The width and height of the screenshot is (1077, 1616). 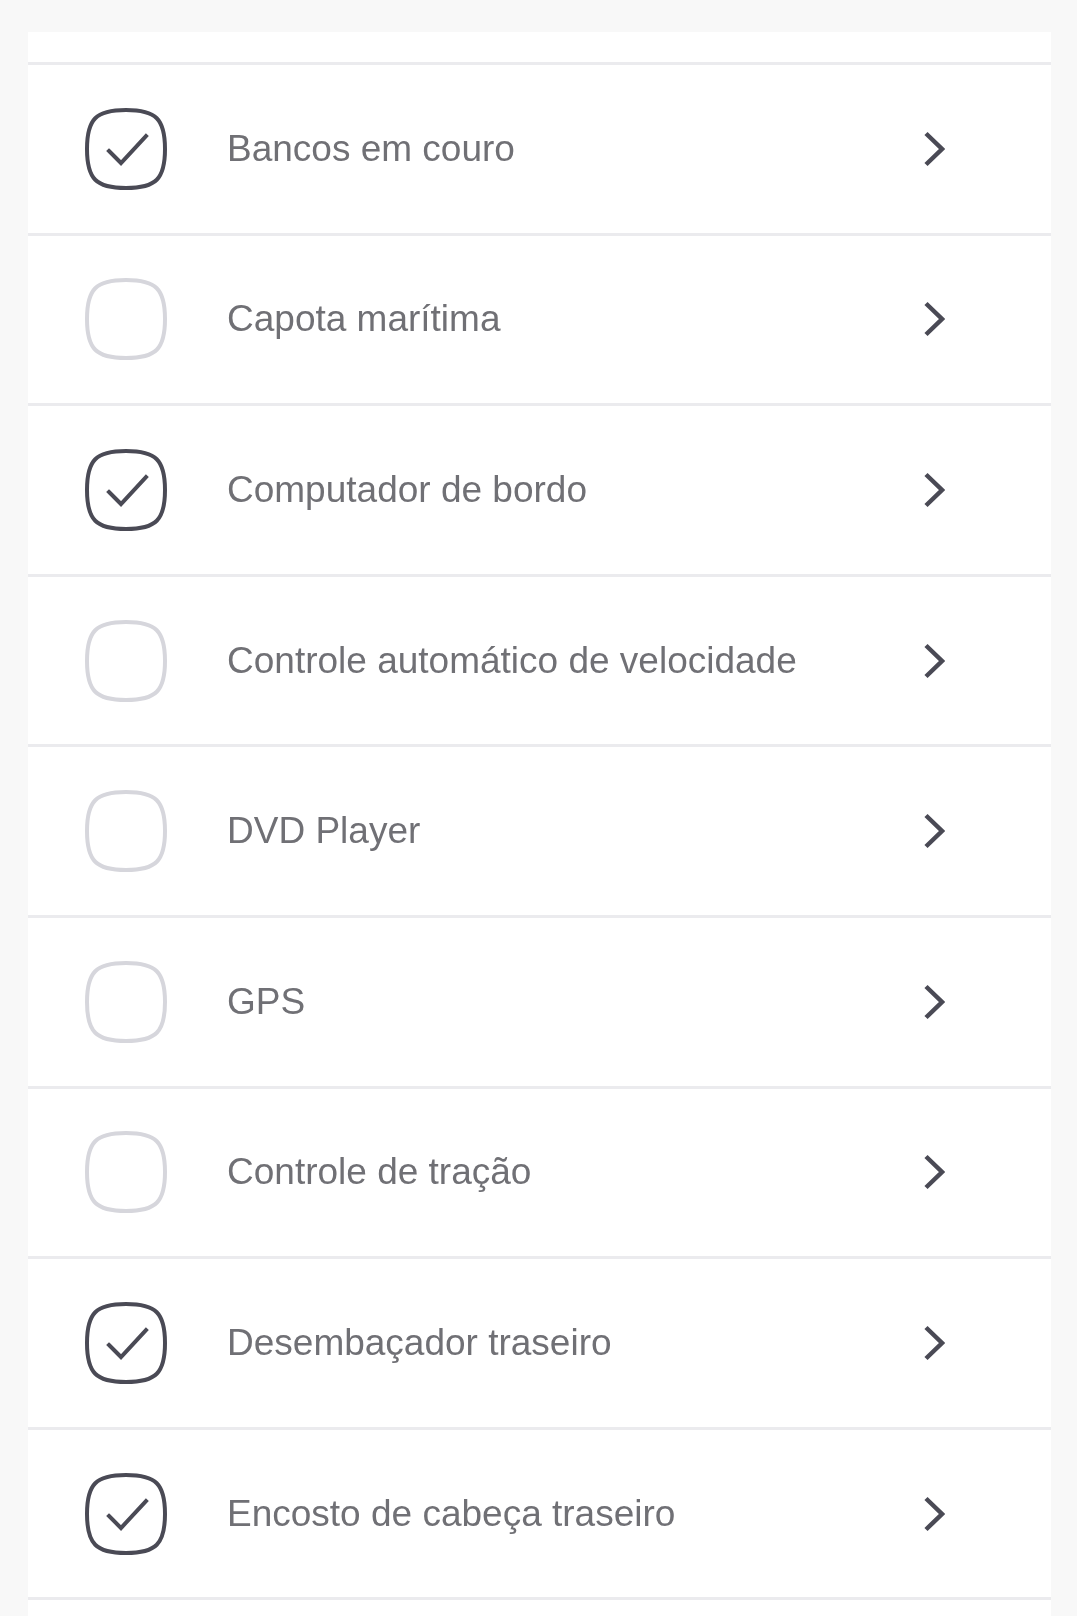 What do you see at coordinates (371, 148) in the screenshot?
I see `item-label: Bancos em couro` at bounding box center [371, 148].